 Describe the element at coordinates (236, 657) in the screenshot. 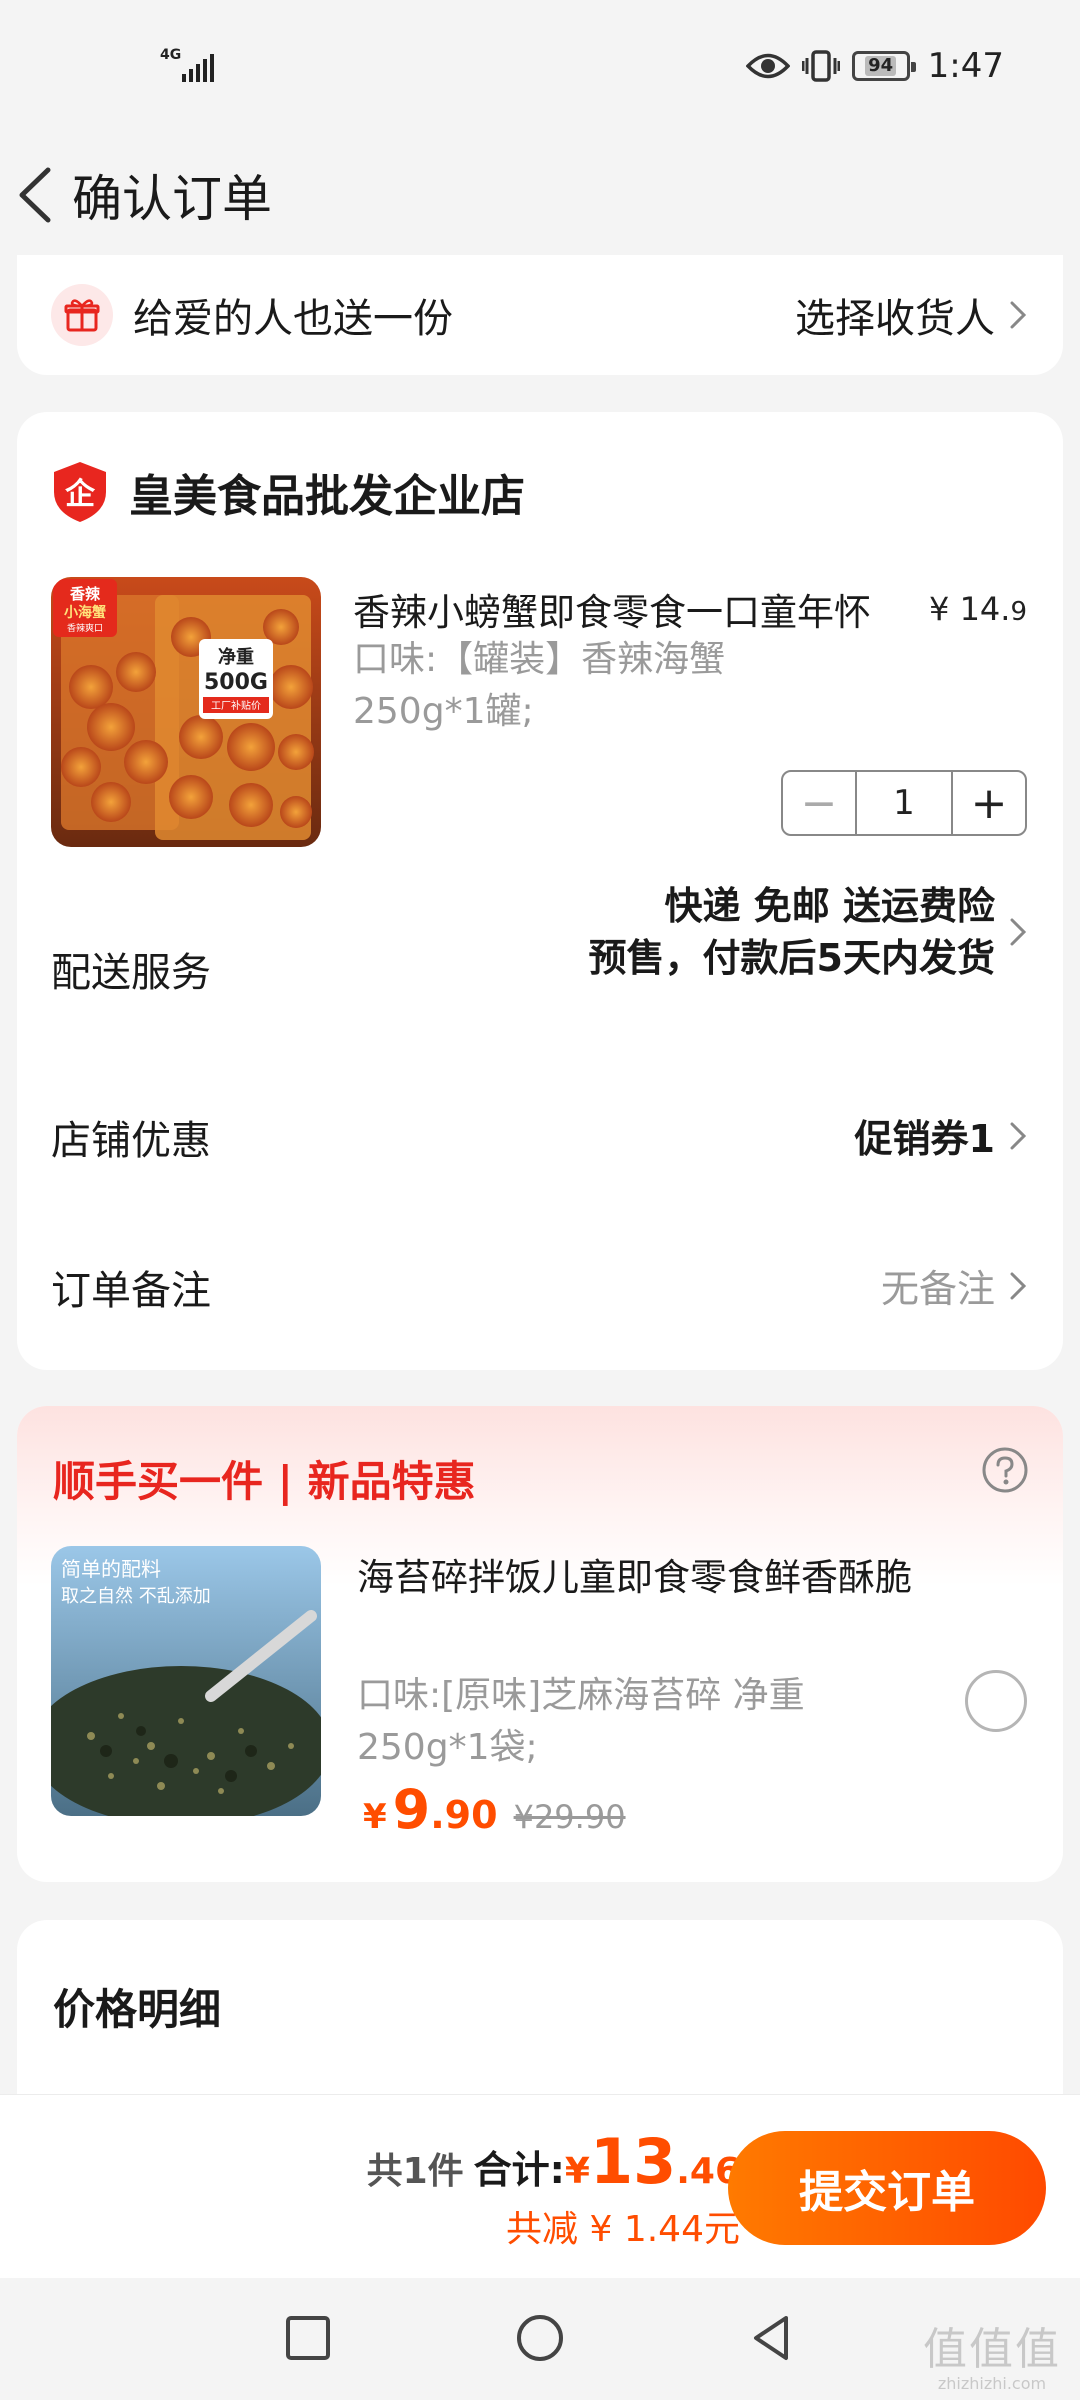

I see `image-weight-label: 净重` at that location.